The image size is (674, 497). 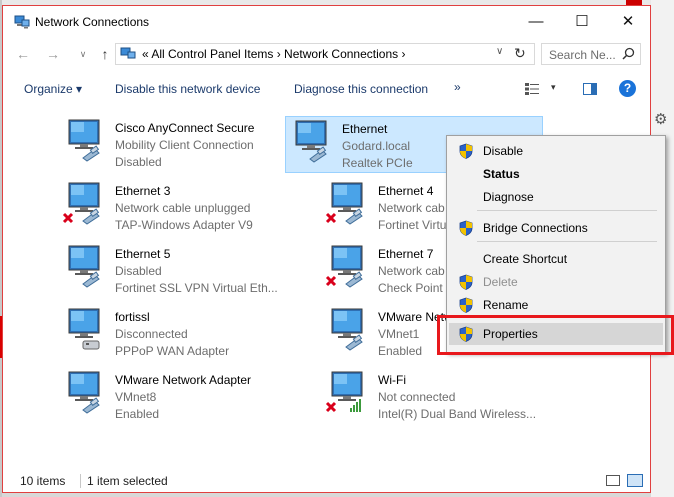 What do you see at coordinates (326, 22) in the screenshot?
I see `title-bar: Network Connections — ☐ ✕` at bounding box center [326, 22].